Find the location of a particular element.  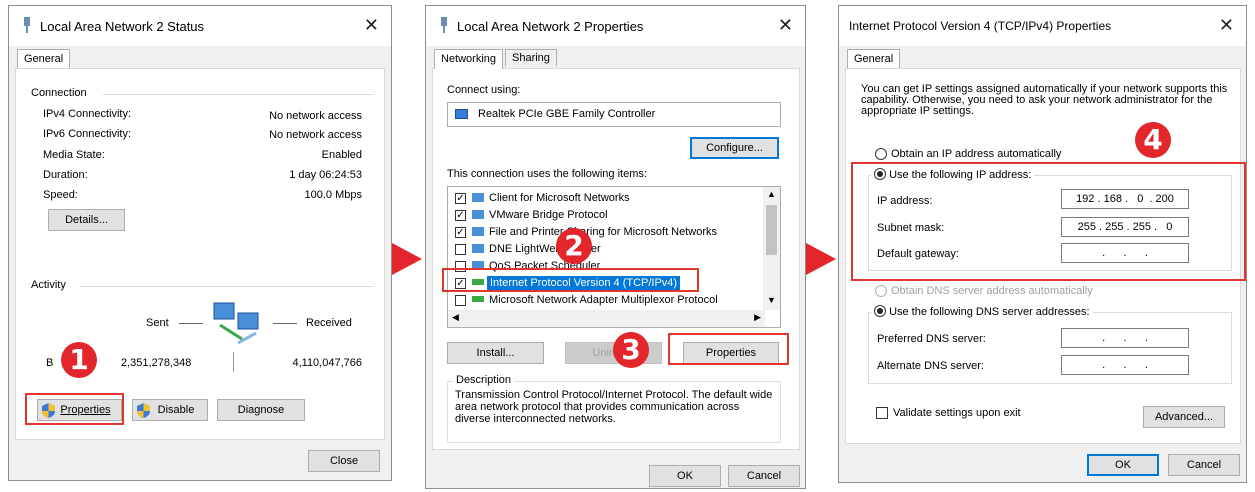

title-bar: Local Area Network 2 Status ✕ is located at coordinates (200, 26).